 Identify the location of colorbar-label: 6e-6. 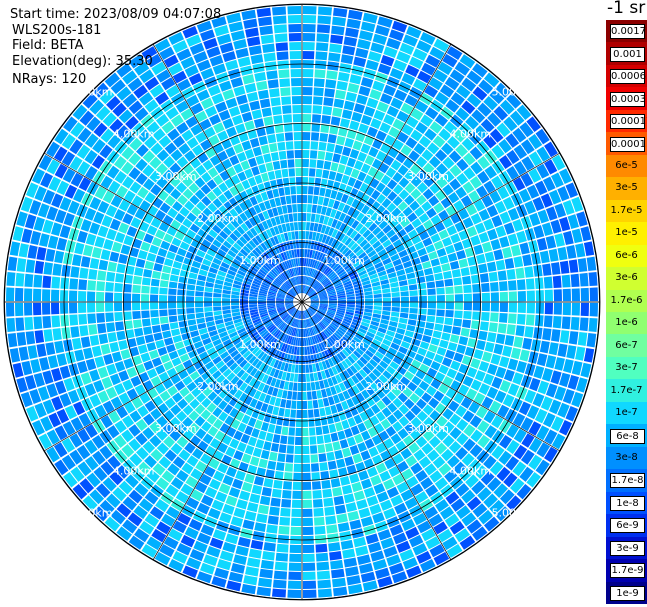
(626, 255).